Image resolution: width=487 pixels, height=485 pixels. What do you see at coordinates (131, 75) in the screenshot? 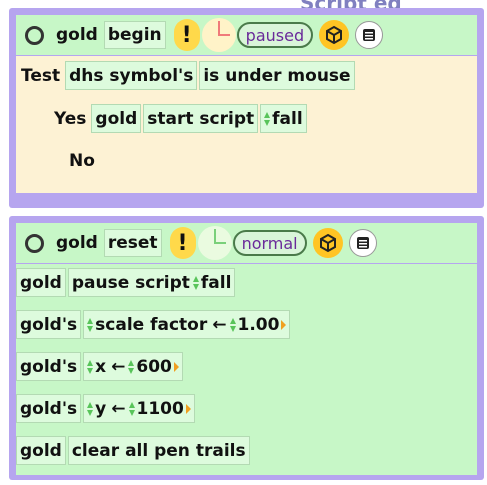
I see `test-subject-tile: dhs symbol's` at bounding box center [131, 75].